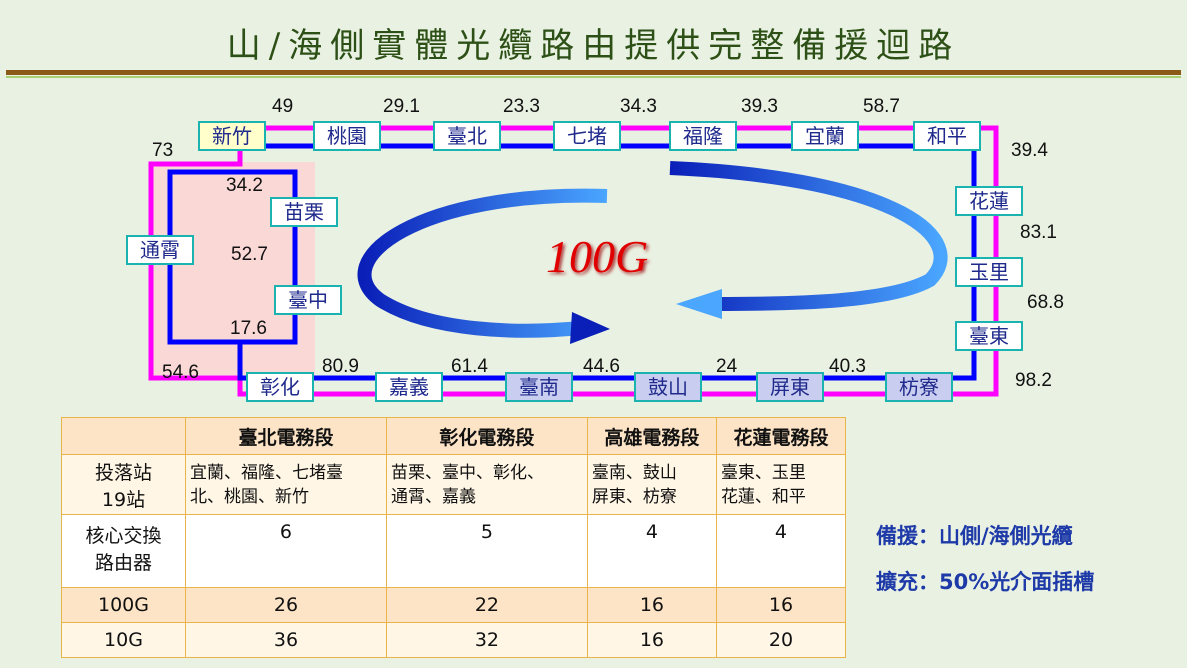 Image resolution: width=1187 pixels, height=668 pixels. I want to click on table-header-row: 臺北電務段 彰化電務段 高雄電務段 花蓮電務段, so click(454, 436).